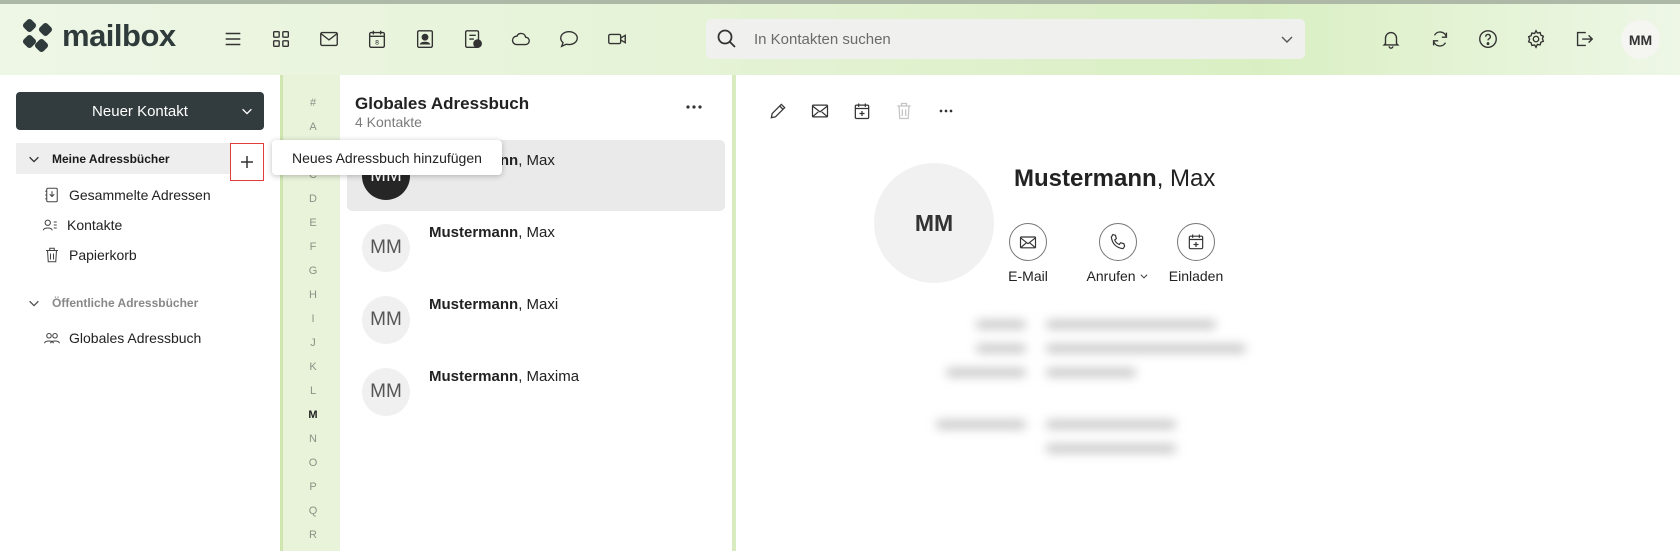  I want to click on cloud-icon, so click(521, 39).